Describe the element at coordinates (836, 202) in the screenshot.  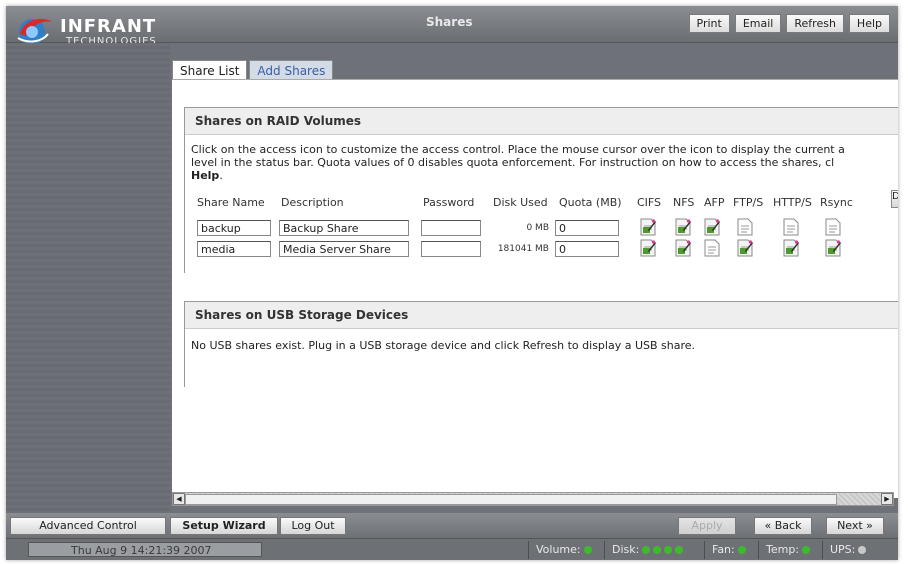
I see `col-rsync: Rsync` at that location.